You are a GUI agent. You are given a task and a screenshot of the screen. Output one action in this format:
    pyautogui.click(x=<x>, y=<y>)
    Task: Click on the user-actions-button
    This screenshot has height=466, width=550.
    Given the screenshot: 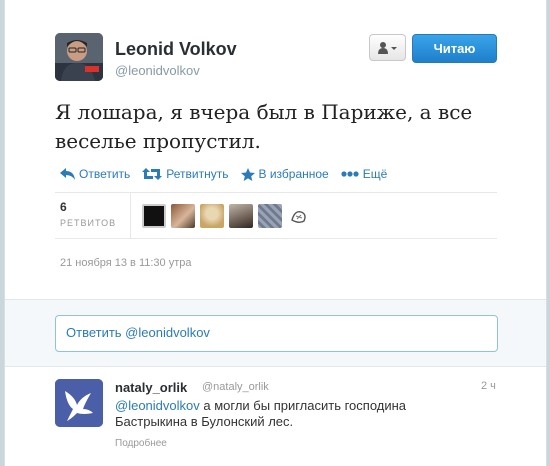 What is the action you would take?
    pyautogui.click(x=387, y=47)
    